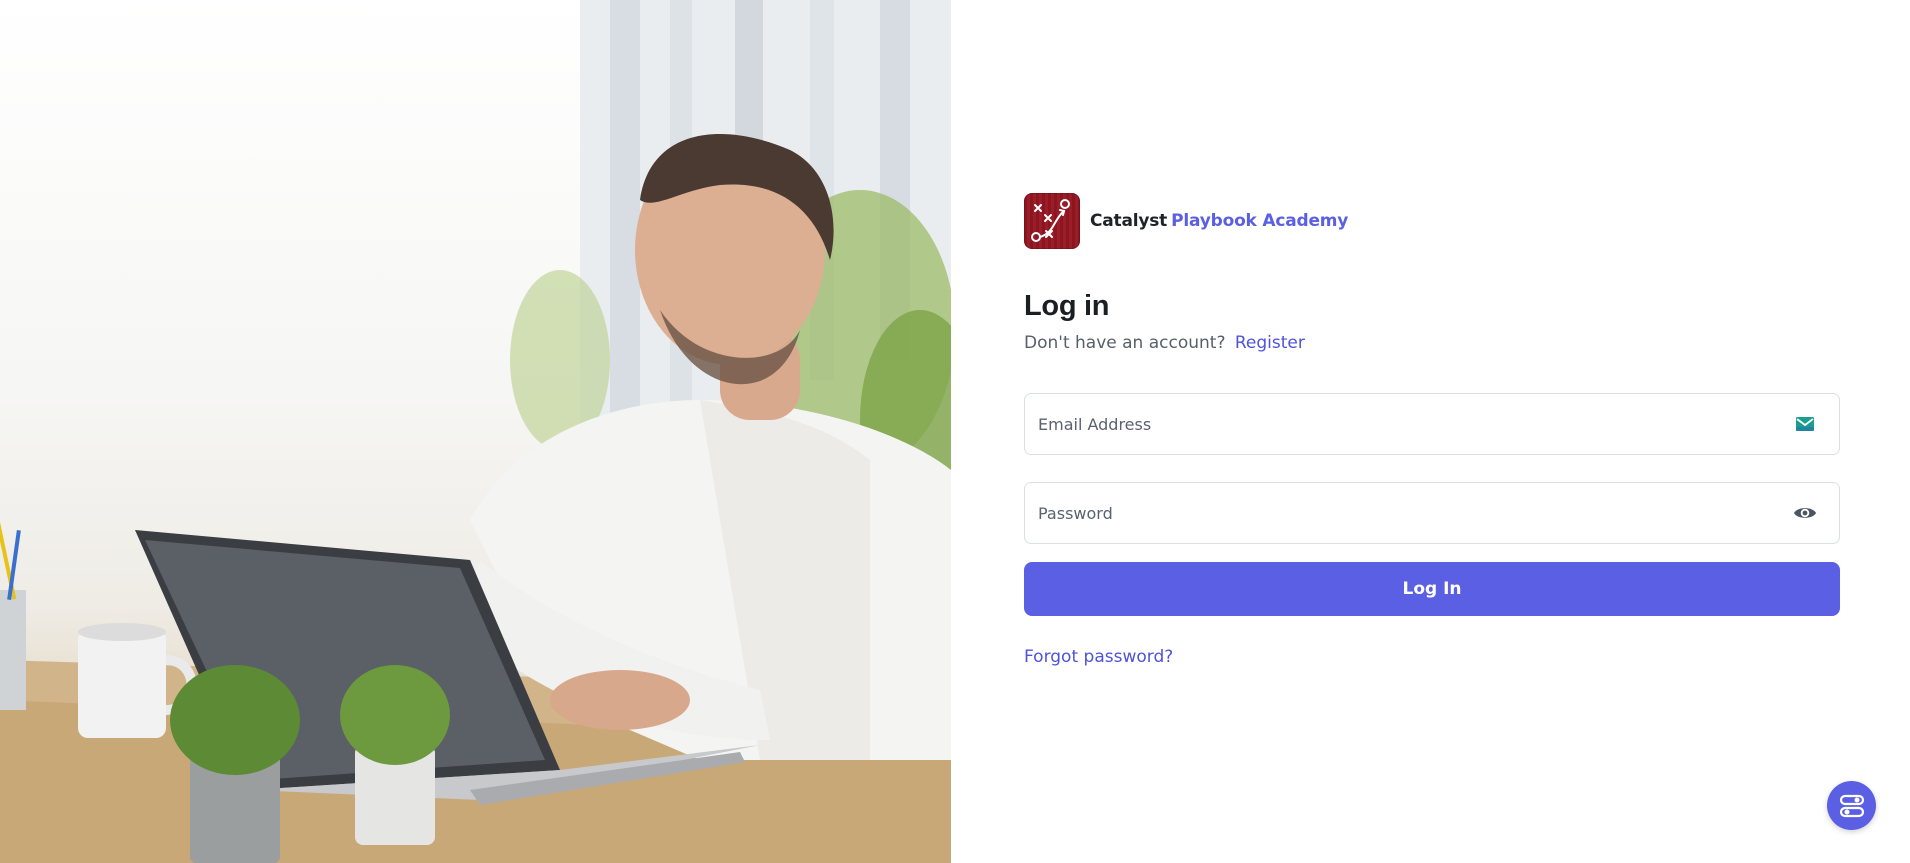 The image size is (1910, 863). What do you see at coordinates (1125, 343) in the screenshot?
I see `no-account-text: Don't have an account?` at bounding box center [1125, 343].